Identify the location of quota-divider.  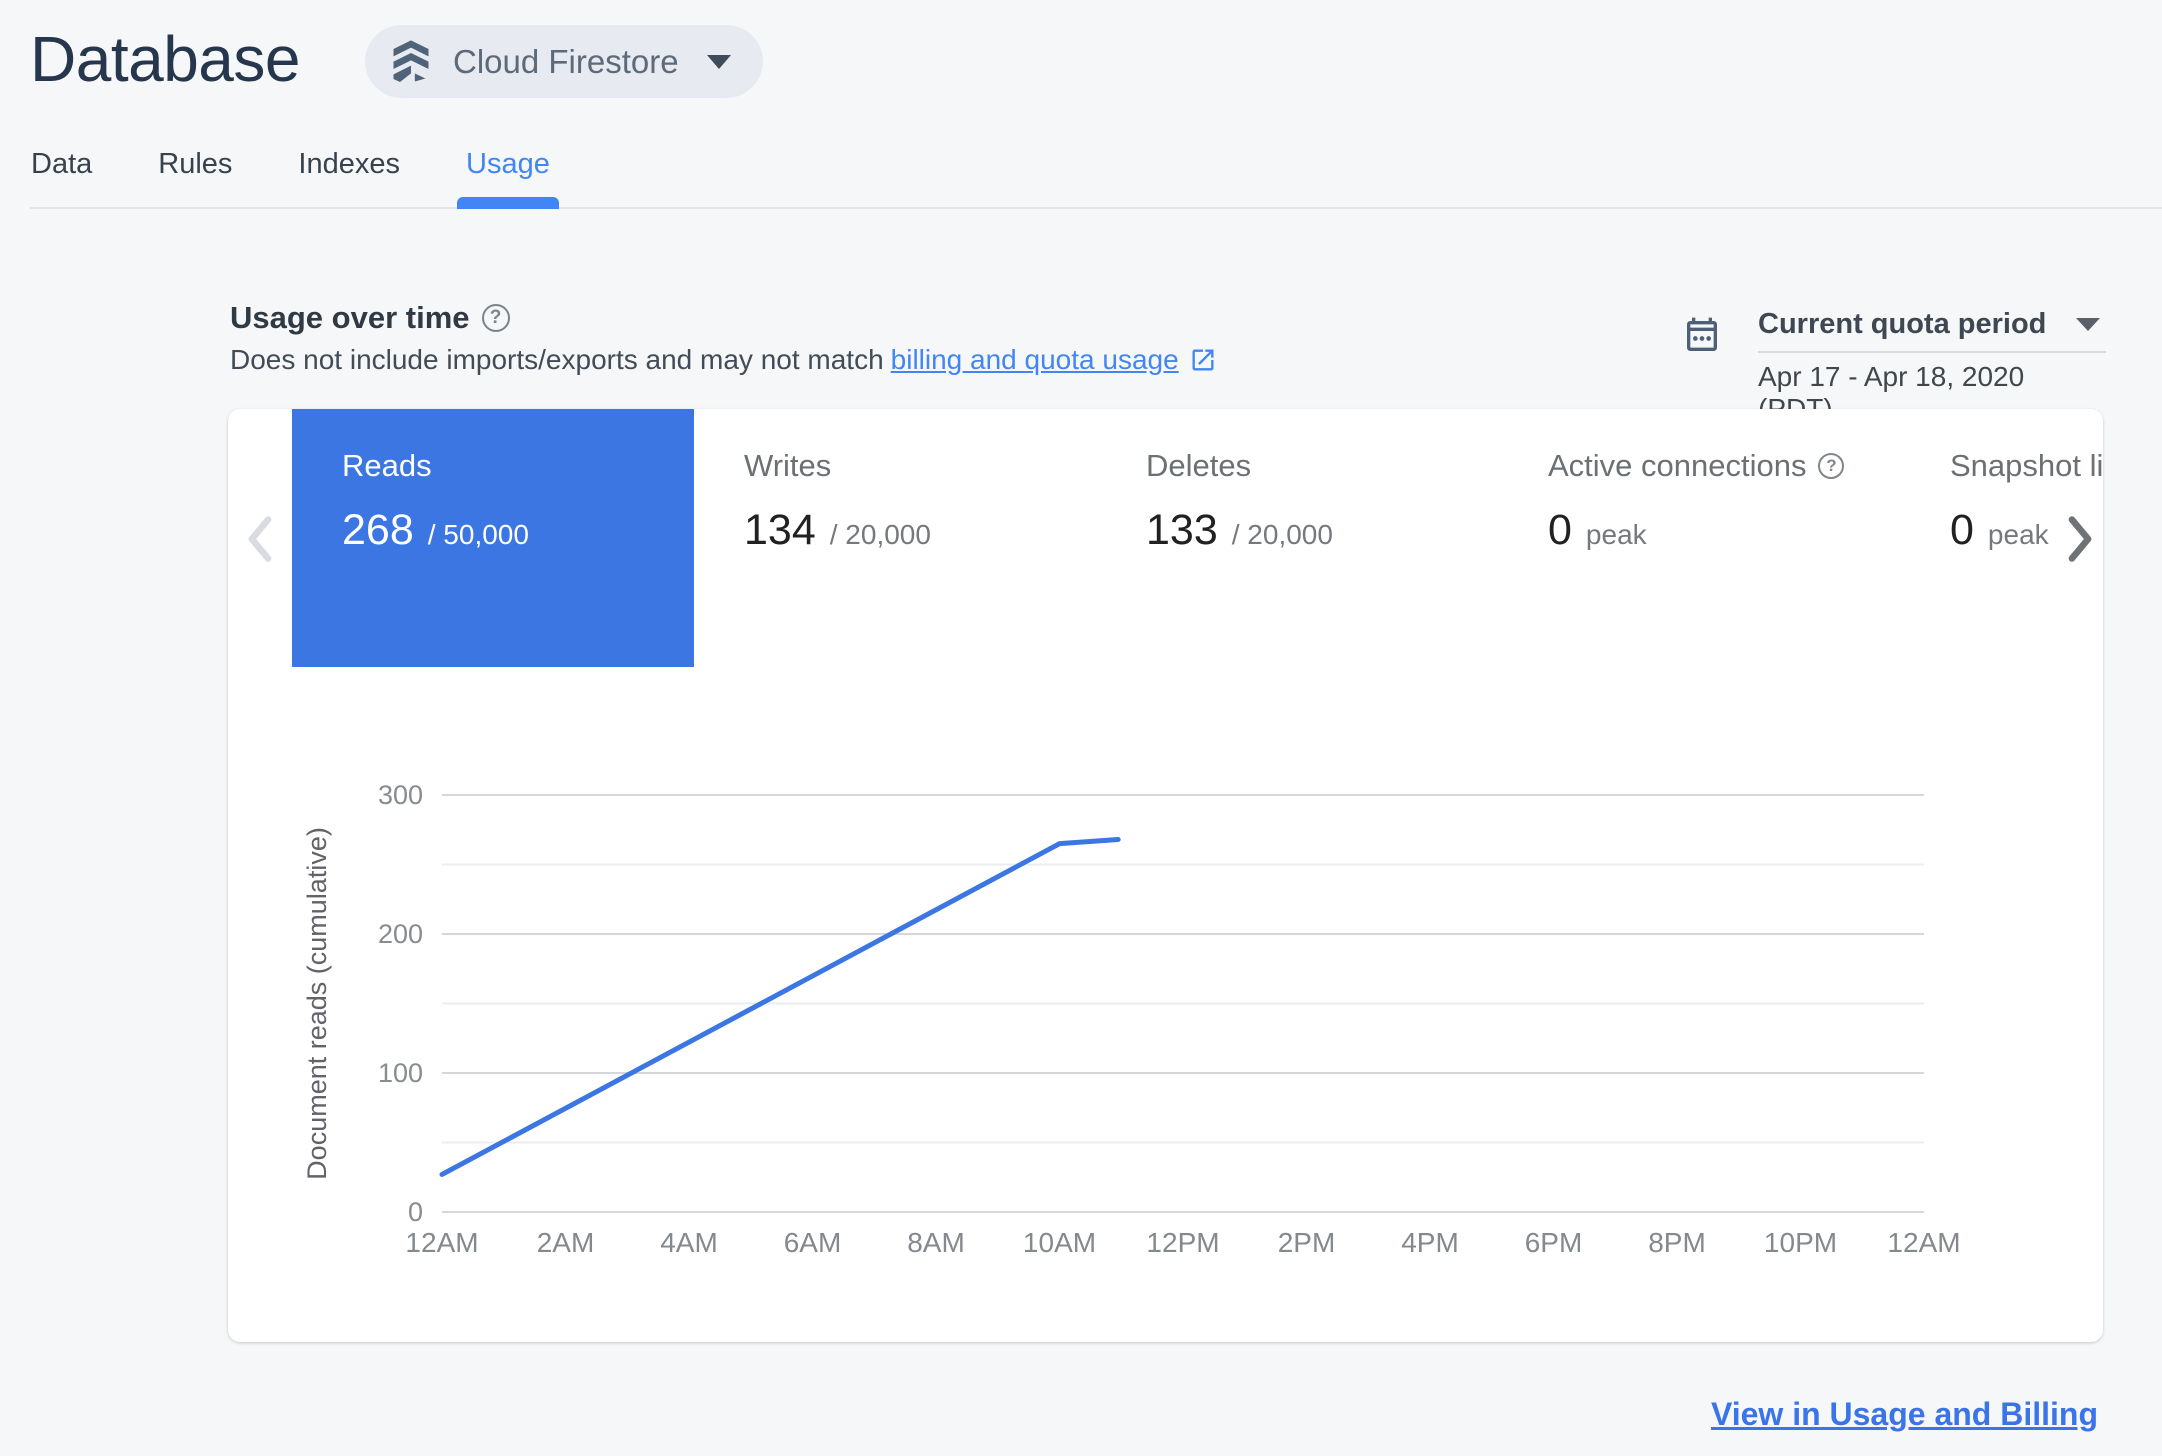
(1932, 352).